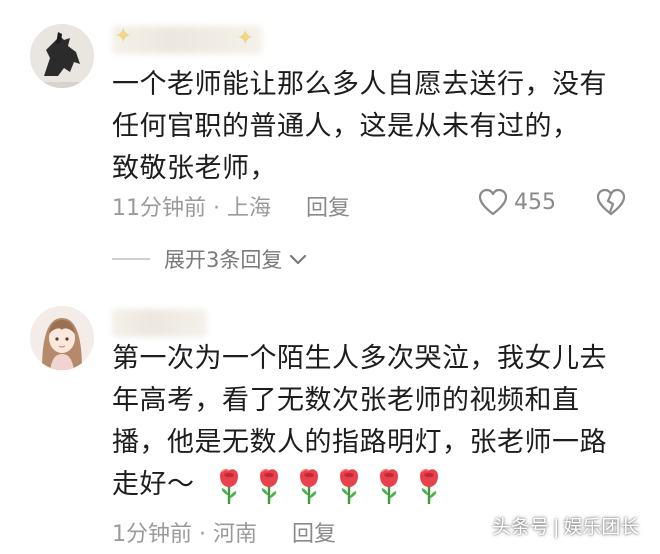 Image resolution: width=660 pixels, height=554 pixels. Describe the element at coordinates (223, 260) in the screenshot. I see `expand-replies-label: 展开3条回复` at that location.